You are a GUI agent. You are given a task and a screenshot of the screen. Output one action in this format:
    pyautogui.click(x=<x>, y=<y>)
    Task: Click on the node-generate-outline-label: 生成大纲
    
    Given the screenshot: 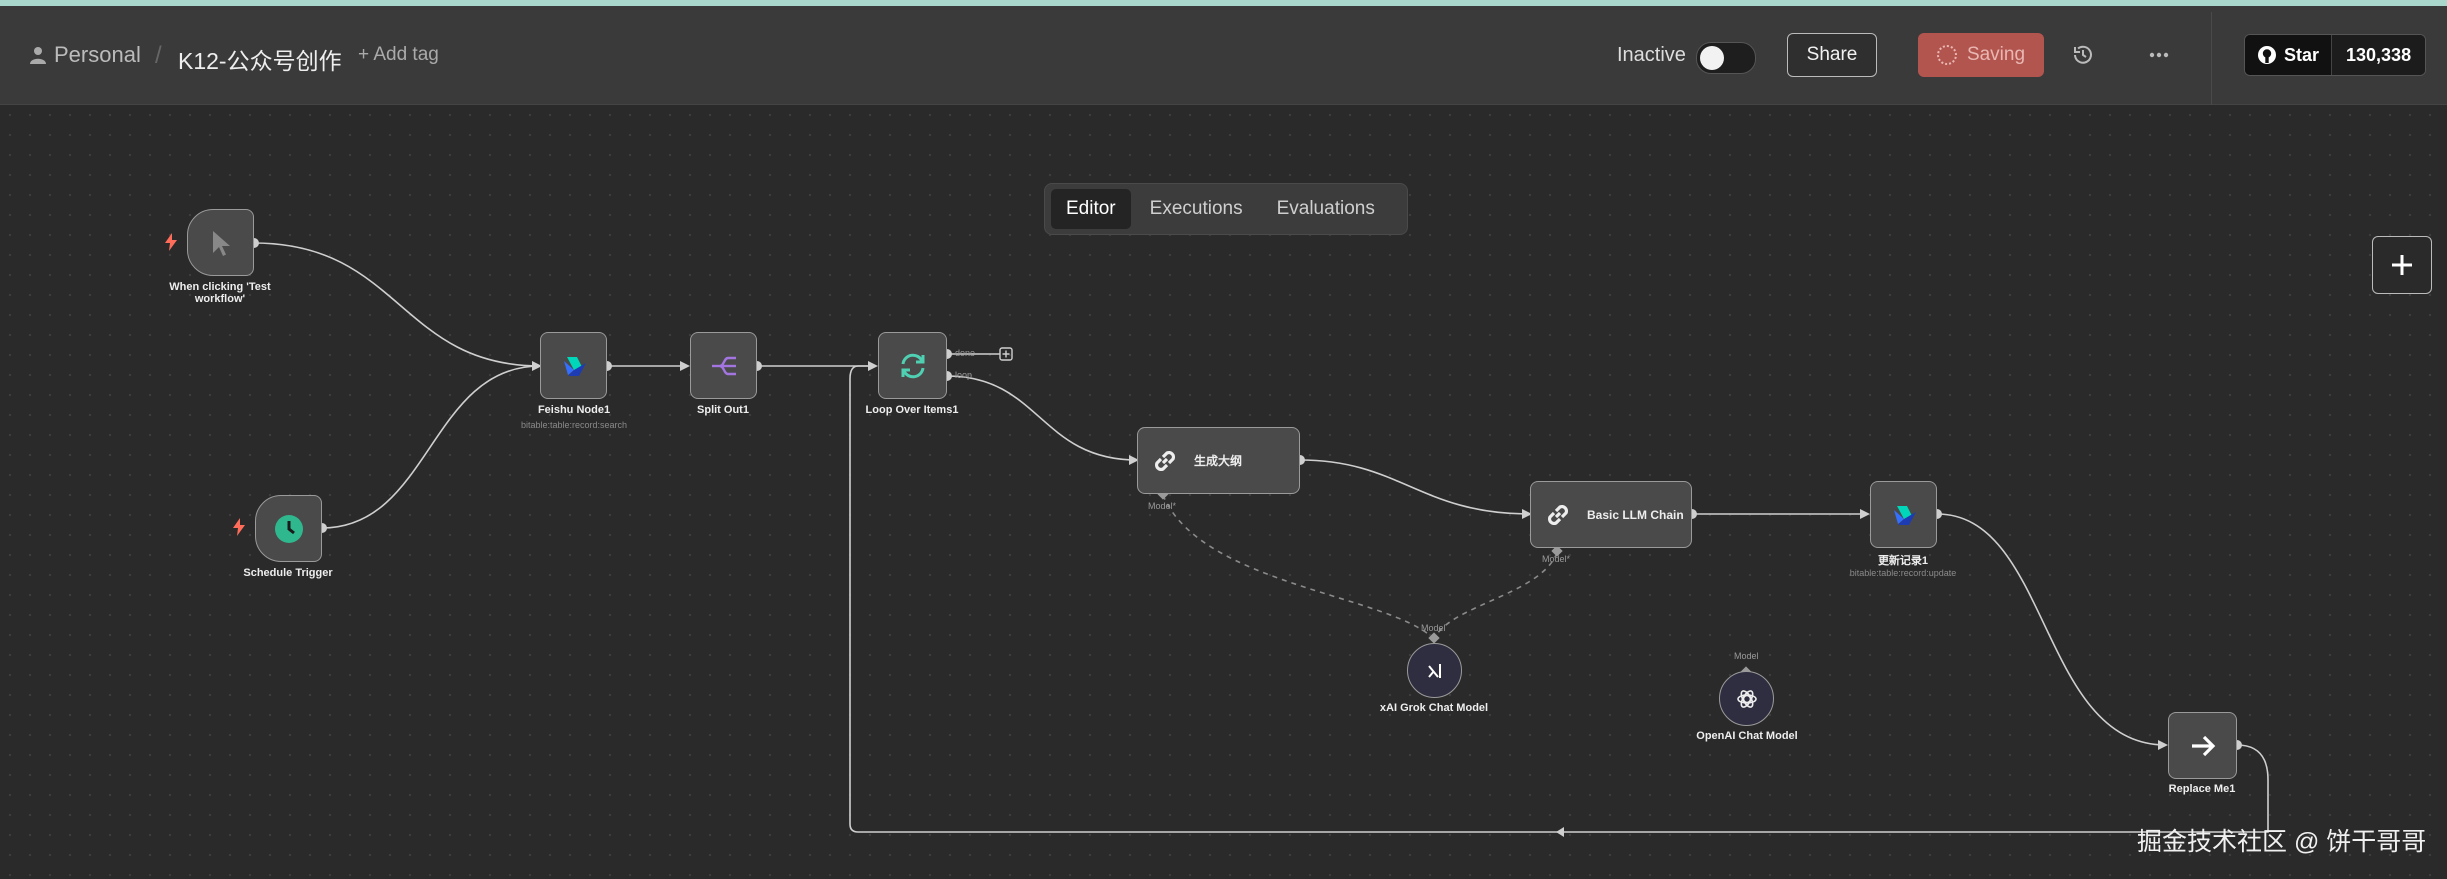 What is the action you would take?
    pyautogui.click(x=1218, y=461)
    